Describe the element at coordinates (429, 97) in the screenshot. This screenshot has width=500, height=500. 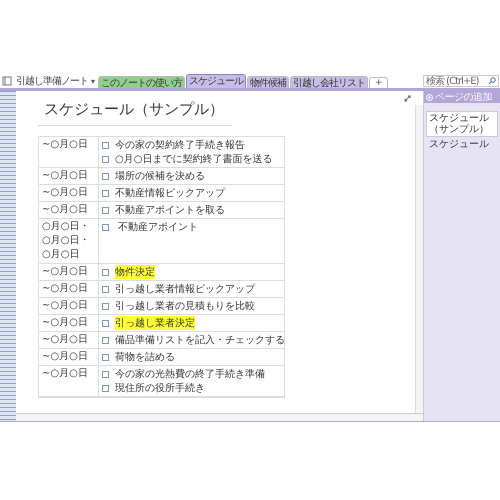
I see `plus-icon` at that location.